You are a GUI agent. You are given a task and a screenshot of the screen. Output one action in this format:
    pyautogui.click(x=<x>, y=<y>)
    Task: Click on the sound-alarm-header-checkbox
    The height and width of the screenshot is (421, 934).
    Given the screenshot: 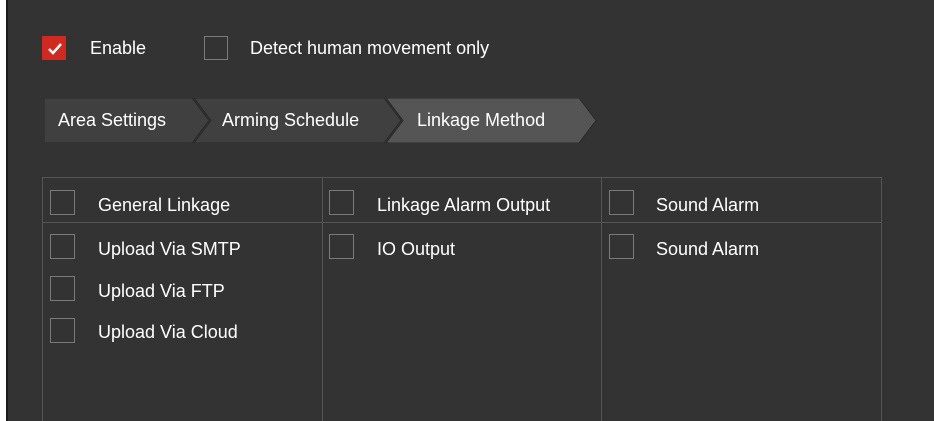 What is the action you would take?
    pyautogui.click(x=621, y=202)
    